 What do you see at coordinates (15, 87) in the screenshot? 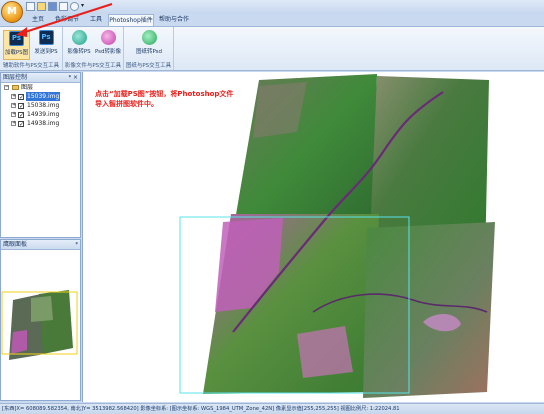
I see `folder-icon` at bounding box center [15, 87].